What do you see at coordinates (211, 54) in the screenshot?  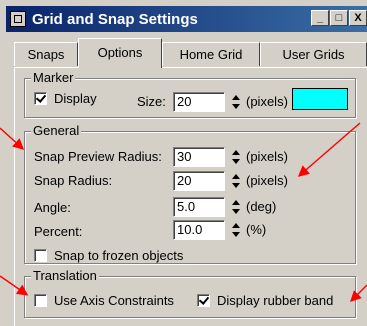 I see `tab-home-grid: Home Grid` at bounding box center [211, 54].